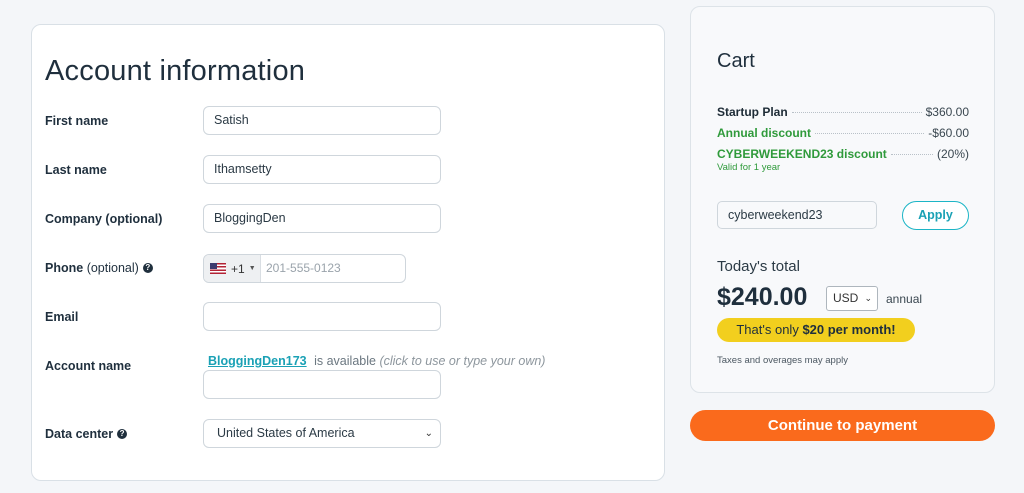  What do you see at coordinates (904, 299) in the screenshot?
I see `billing-period: annual` at bounding box center [904, 299].